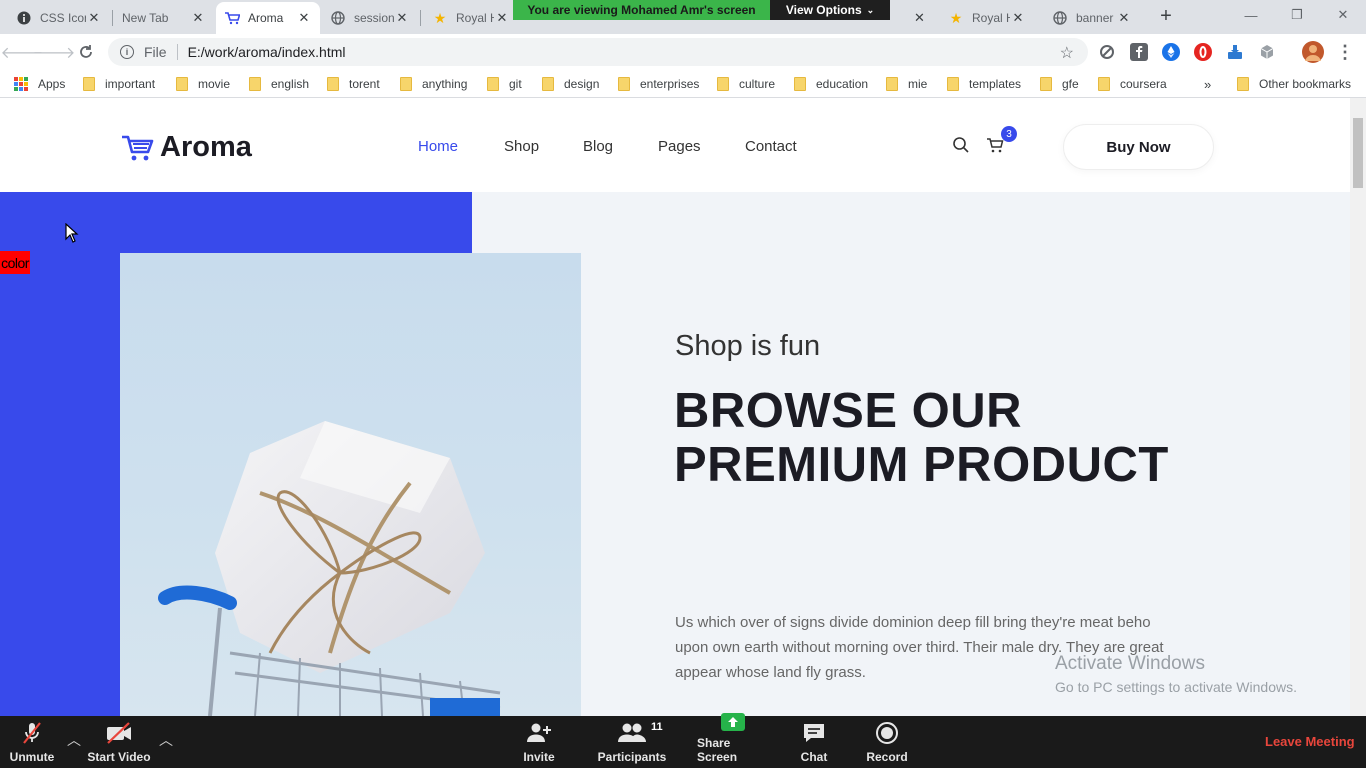 This screenshot has width=1366, height=768. I want to click on video-off-icon, so click(119, 733).